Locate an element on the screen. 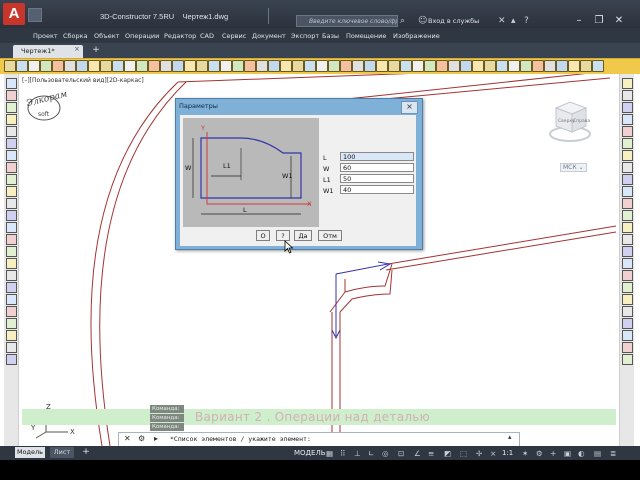 The height and width of the screenshot is (480, 640). menu-item-operations: Операции is located at coordinates (142, 36).